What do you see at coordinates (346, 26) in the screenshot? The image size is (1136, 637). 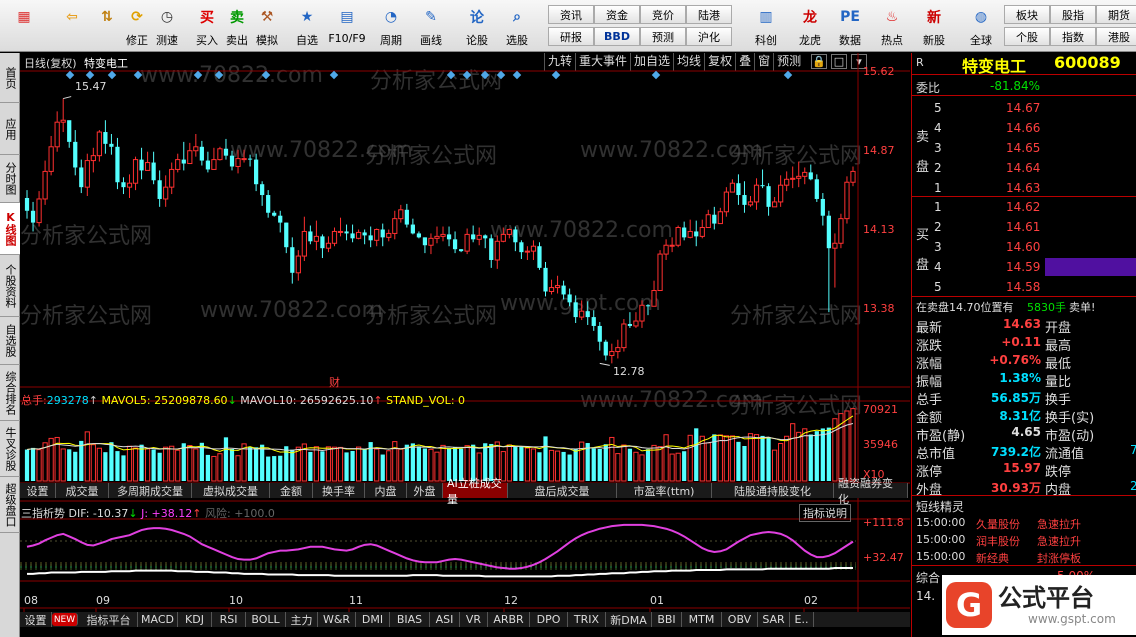 I see `toolbar-f10-button: ▤ F10/F9` at bounding box center [346, 26].